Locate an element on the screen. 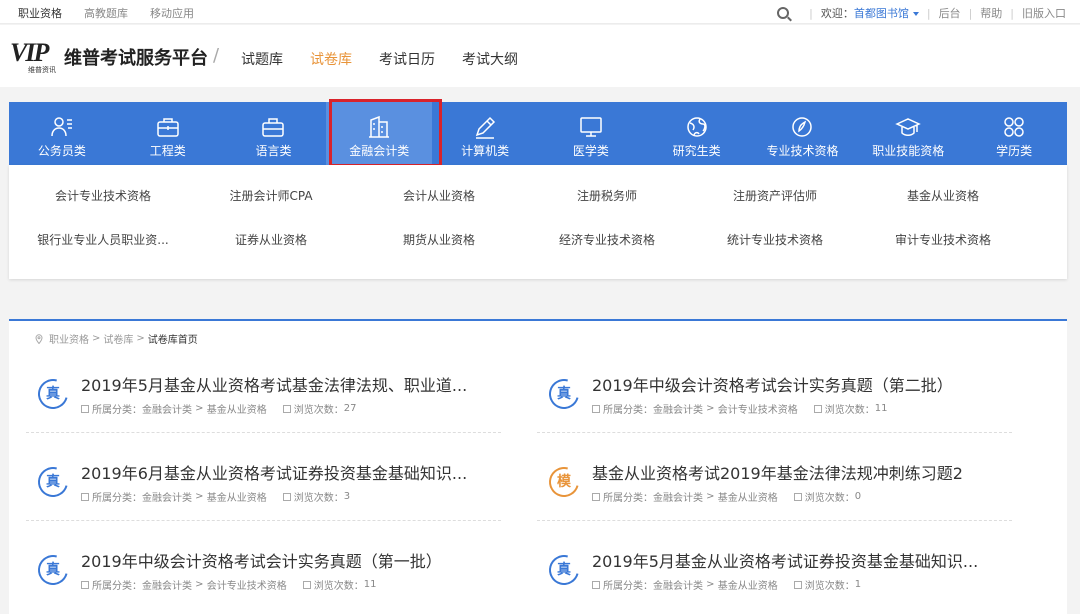  subcategory-link: 审计专业技术资格 is located at coordinates (943, 239).